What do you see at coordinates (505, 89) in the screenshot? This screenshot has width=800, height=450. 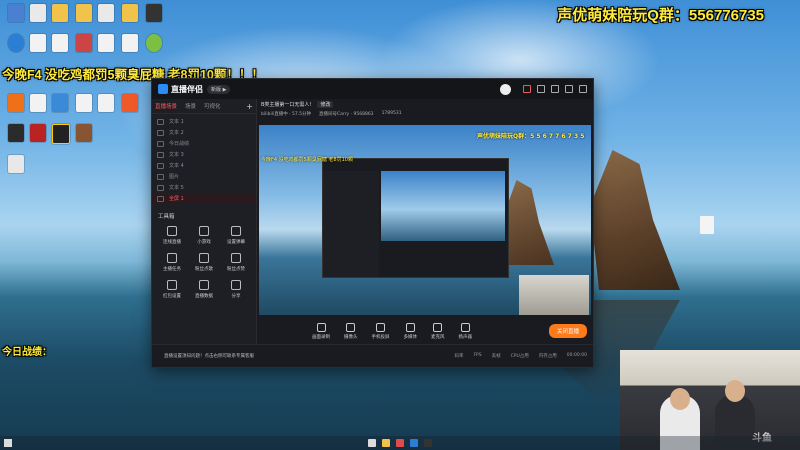 I see `user-avatar` at bounding box center [505, 89].